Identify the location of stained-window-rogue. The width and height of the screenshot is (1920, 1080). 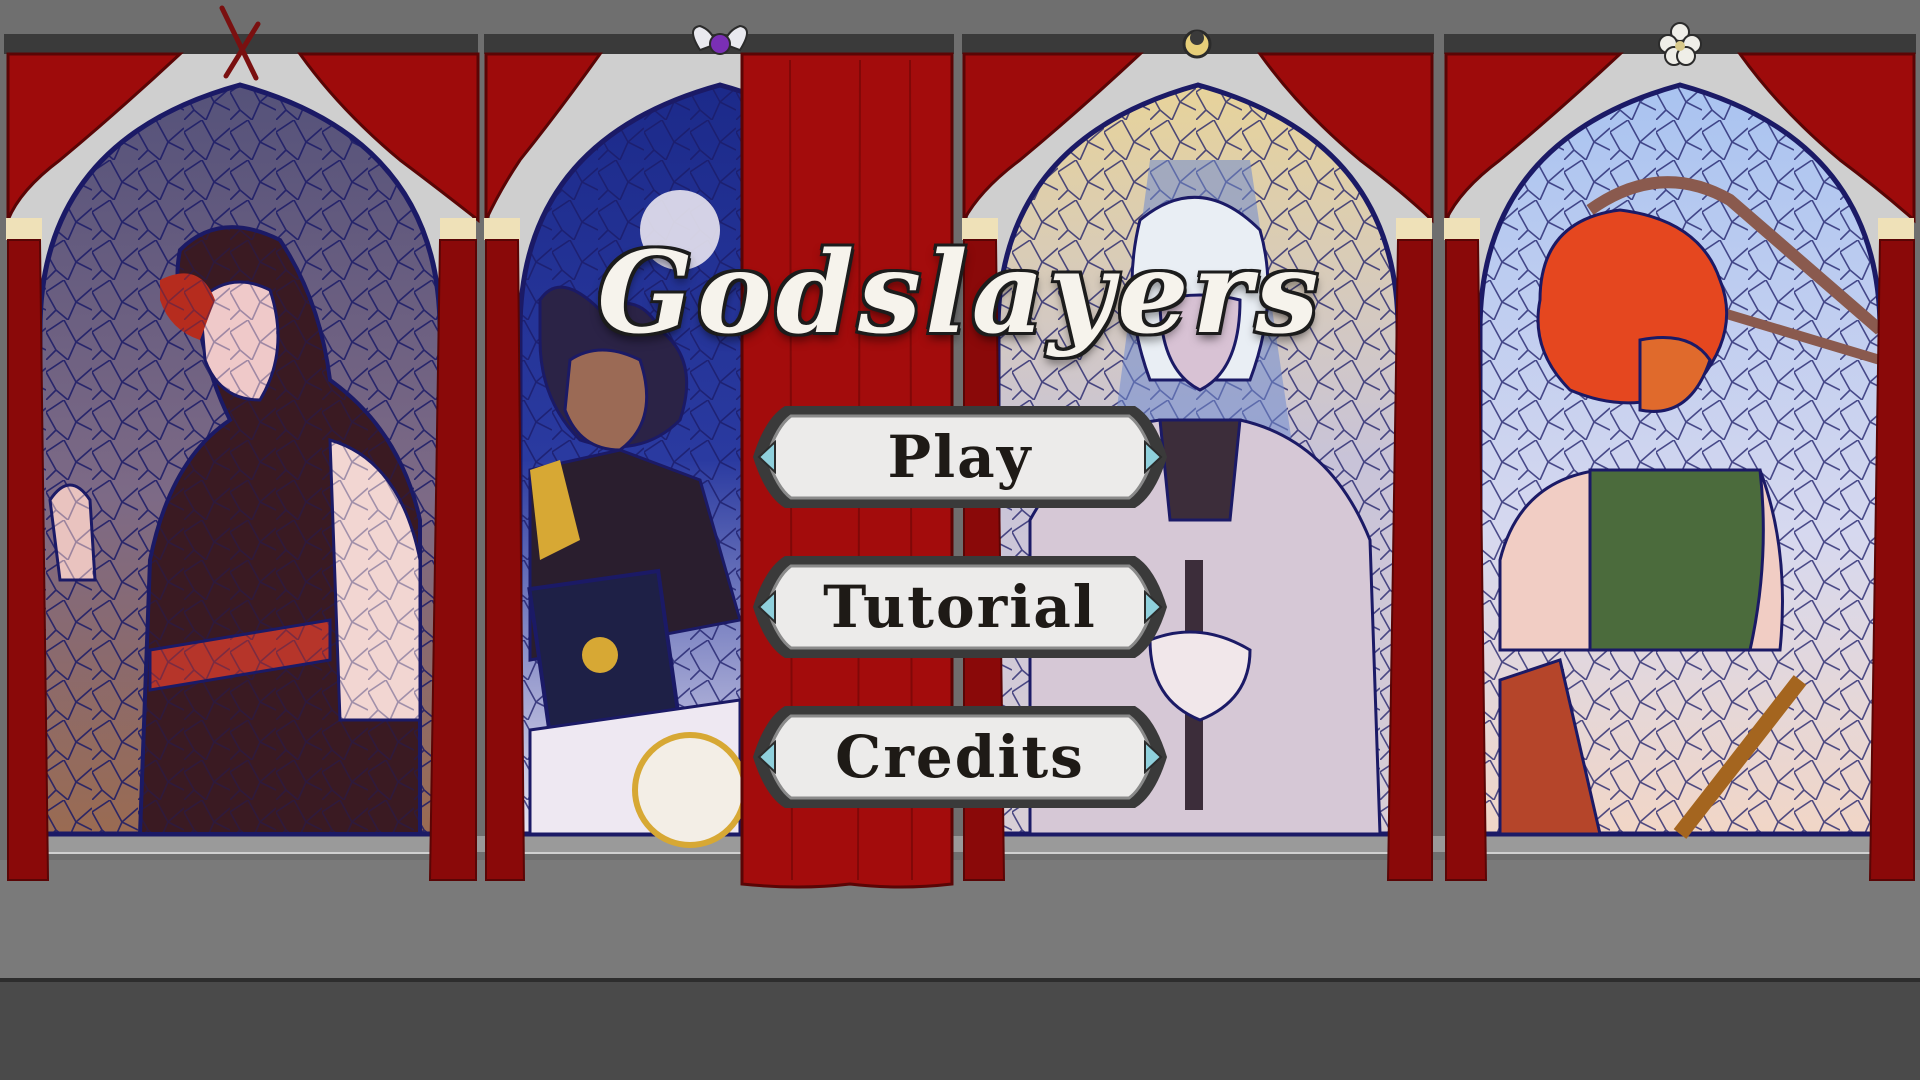
(240, 459).